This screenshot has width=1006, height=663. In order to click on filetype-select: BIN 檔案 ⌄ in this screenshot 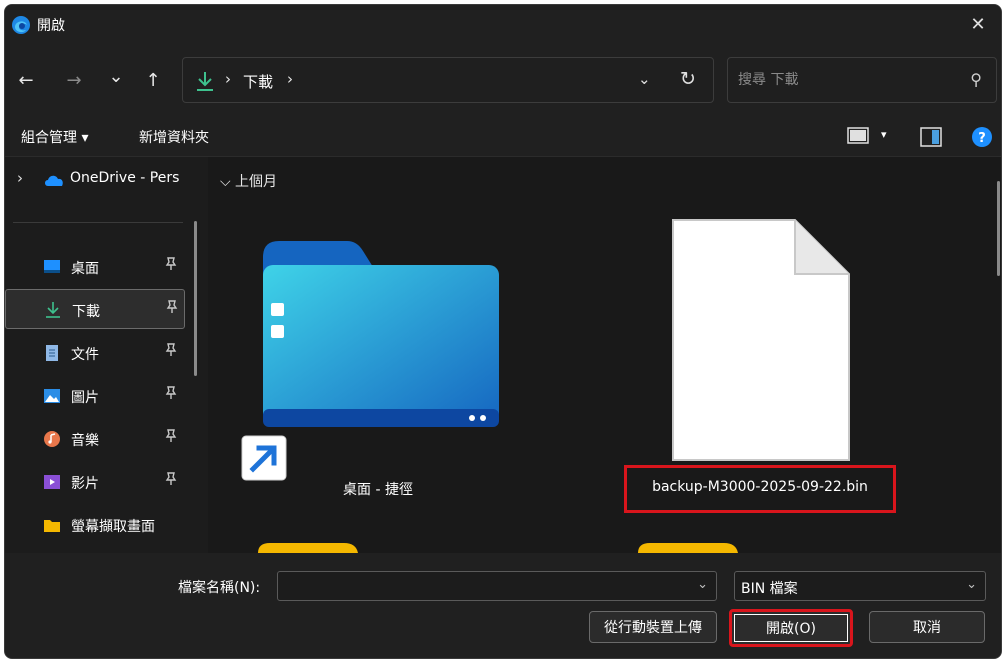, I will do `click(860, 586)`.